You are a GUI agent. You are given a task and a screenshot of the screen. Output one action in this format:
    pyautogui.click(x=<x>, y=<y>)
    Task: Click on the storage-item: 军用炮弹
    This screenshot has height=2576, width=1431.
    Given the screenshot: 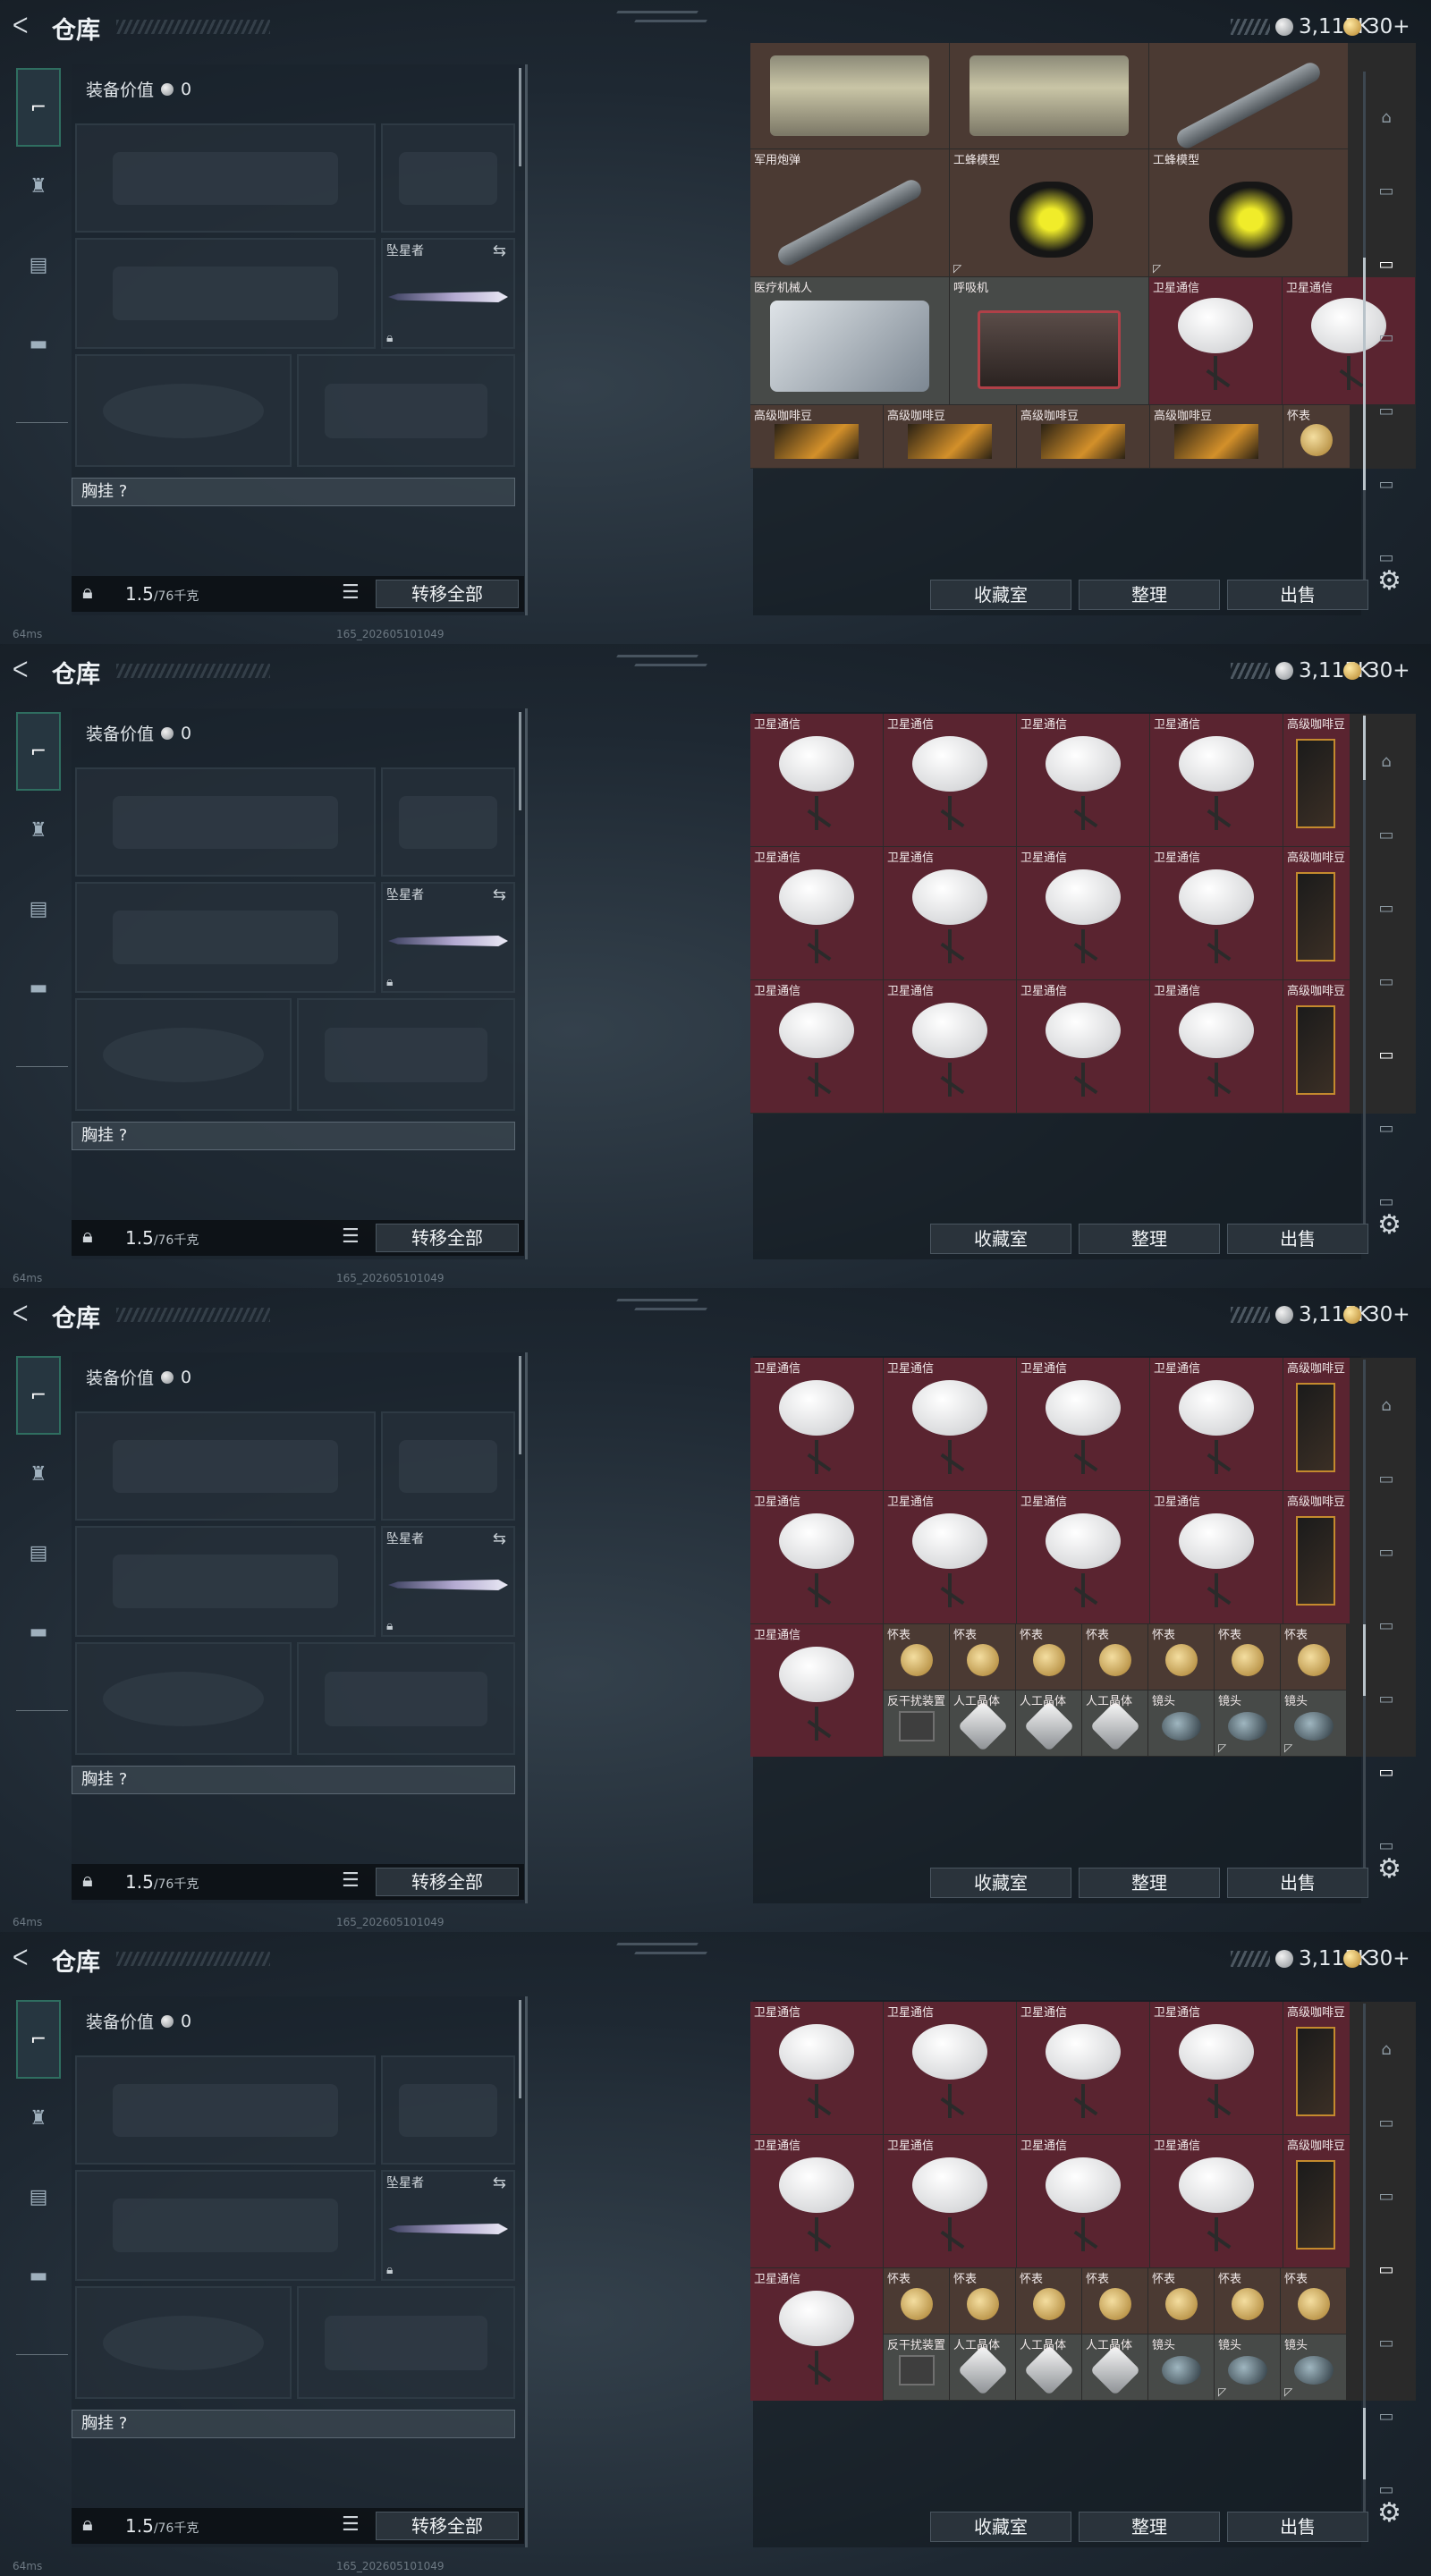 What is the action you would take?
    pyautogui.click(x=850, y=212)
    